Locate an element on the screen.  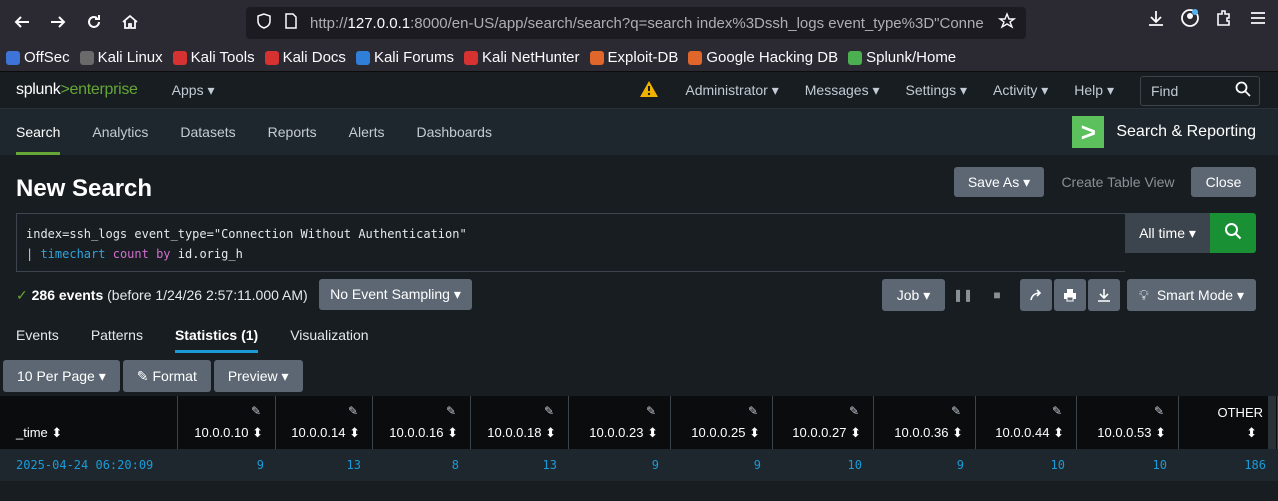
tab-analytics: Analytics is located at coordinates (120, 132).